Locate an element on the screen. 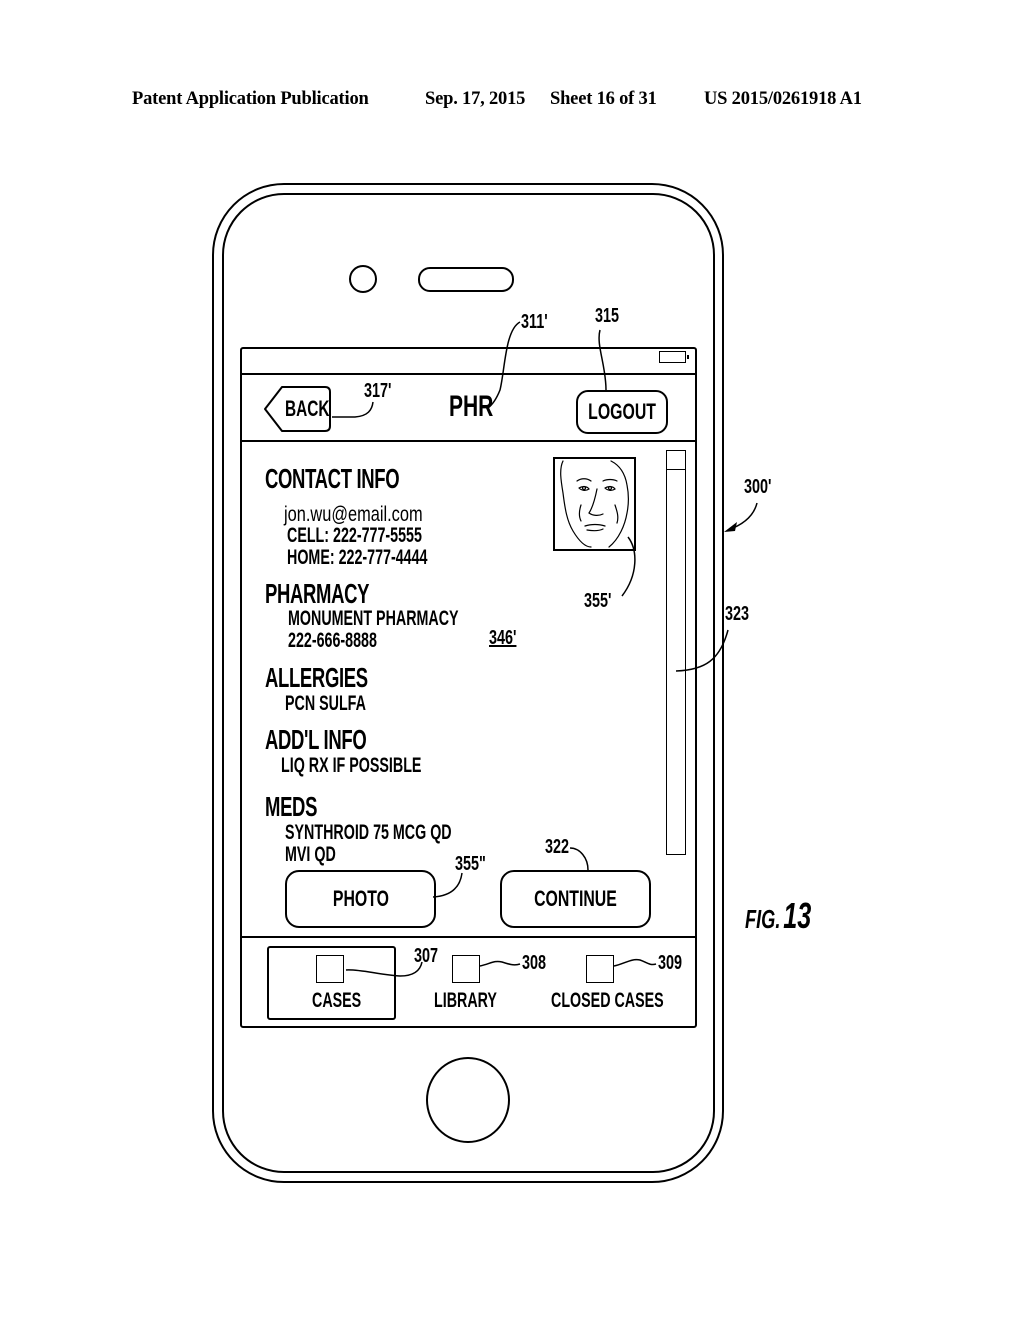  allergies-value: PCN SULFA is located at coordinates (325, 703).